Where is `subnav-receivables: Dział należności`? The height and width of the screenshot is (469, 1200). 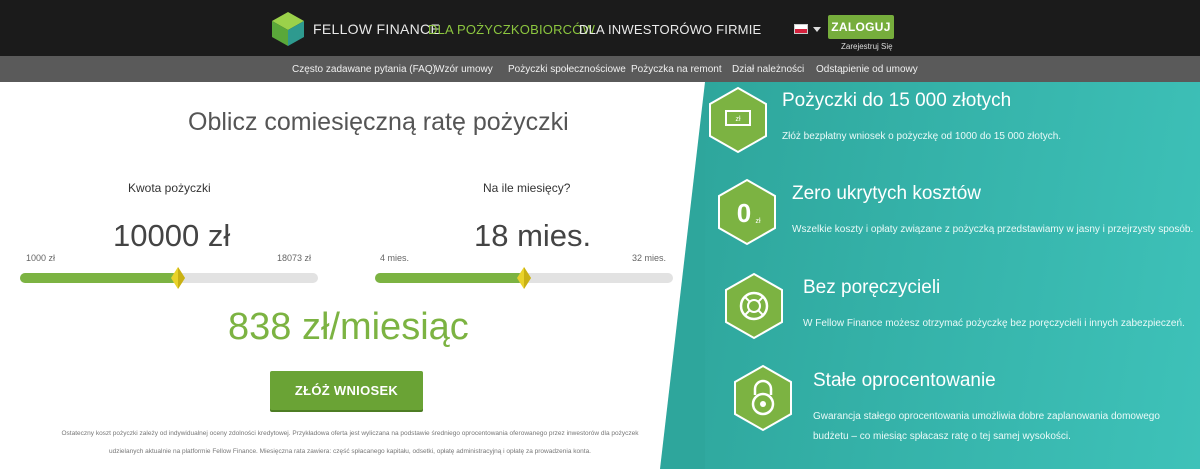
subnav-receivables: Dział należności is located at coordinates (768, 69).